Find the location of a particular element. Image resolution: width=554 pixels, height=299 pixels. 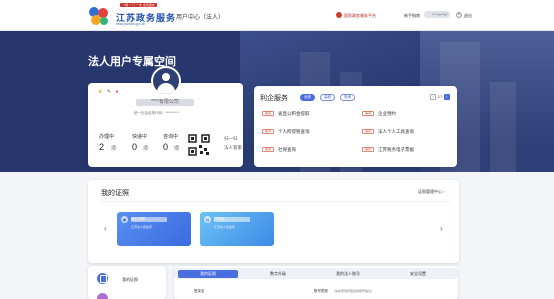

certificate-name: 营业执照 is located at coordinates (149, 219).